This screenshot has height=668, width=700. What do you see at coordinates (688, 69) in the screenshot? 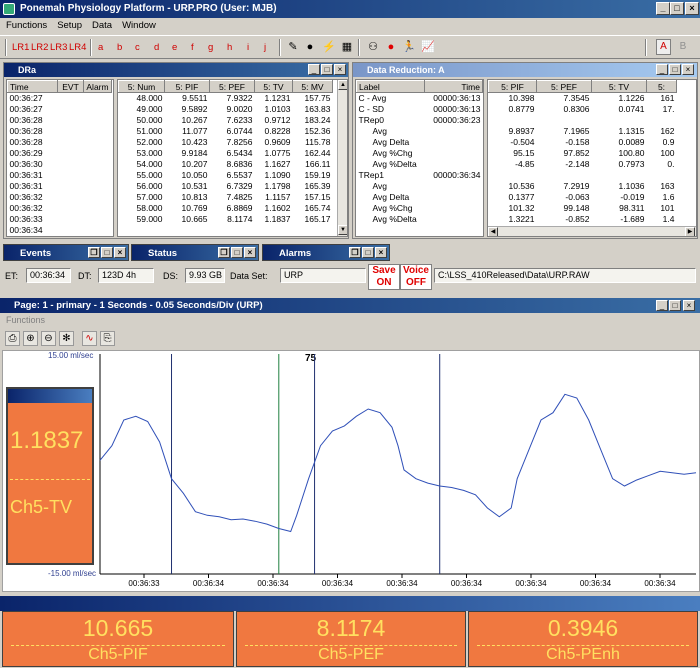
I see `dr-close-icon: ×` at bounding box center [688, 69].